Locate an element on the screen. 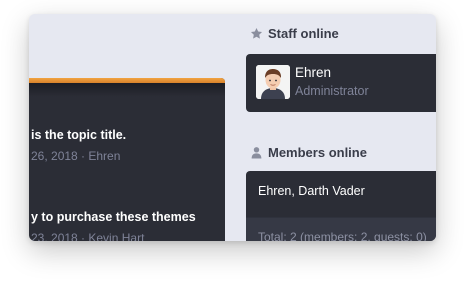 Image resolution: width=465 pixels, height=286 pixels. thread-meta: 26, 2018 · Ehren is located at coordinates (76, 156).